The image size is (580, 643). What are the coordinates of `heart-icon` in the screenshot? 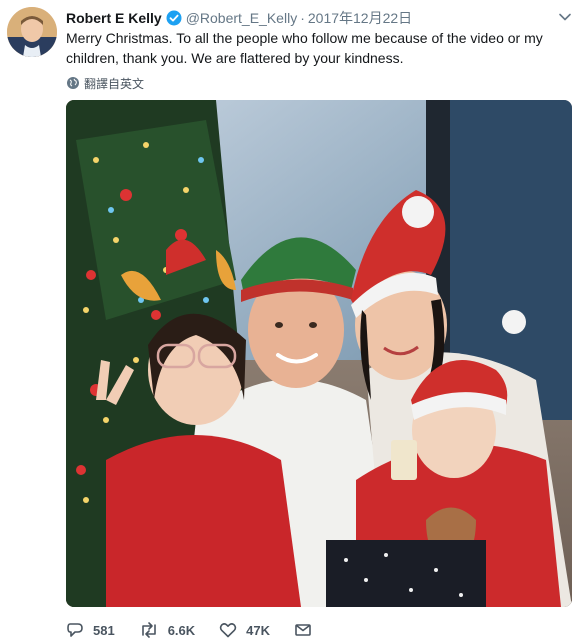 It's located at (228, 630).